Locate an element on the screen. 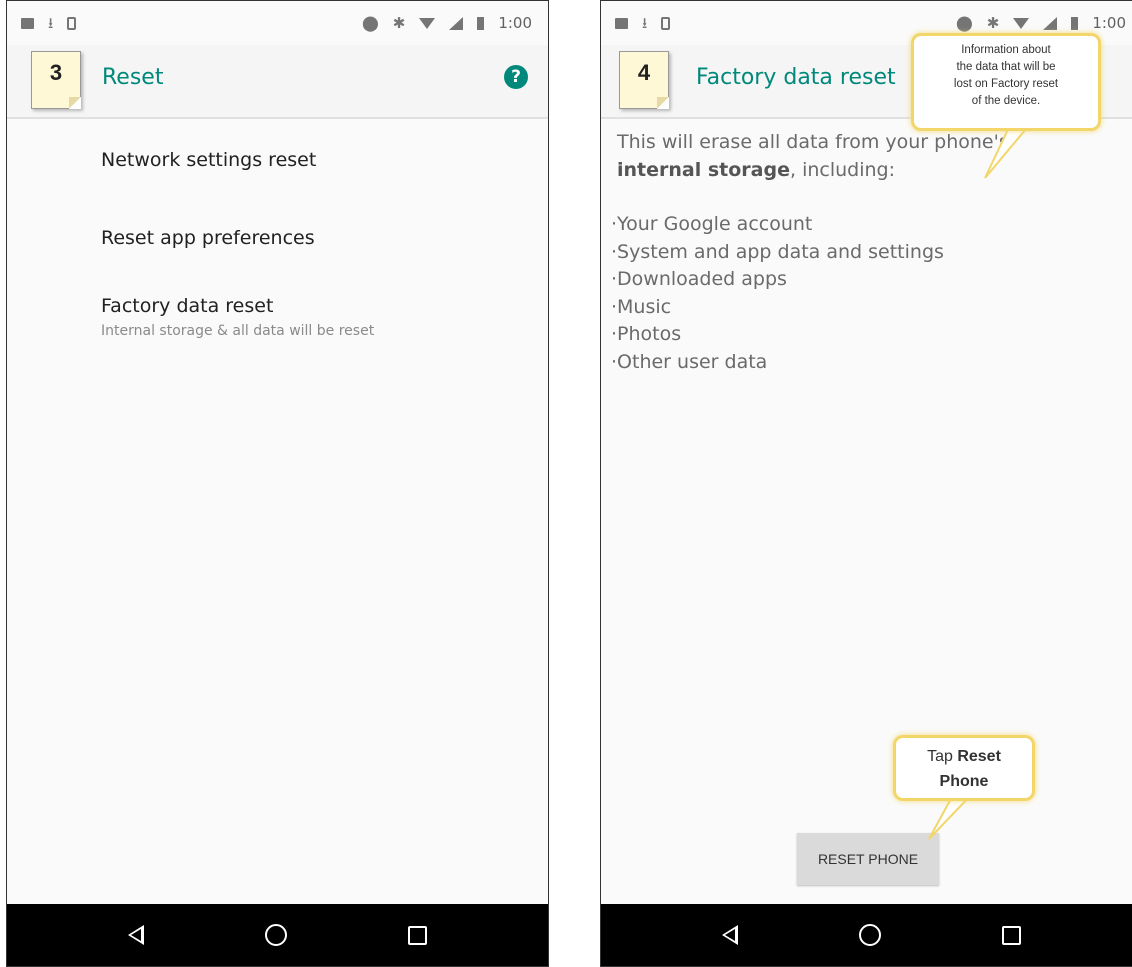 The image size is (1132, 967). list-item: ·Music is located at coordinates (641, 306).